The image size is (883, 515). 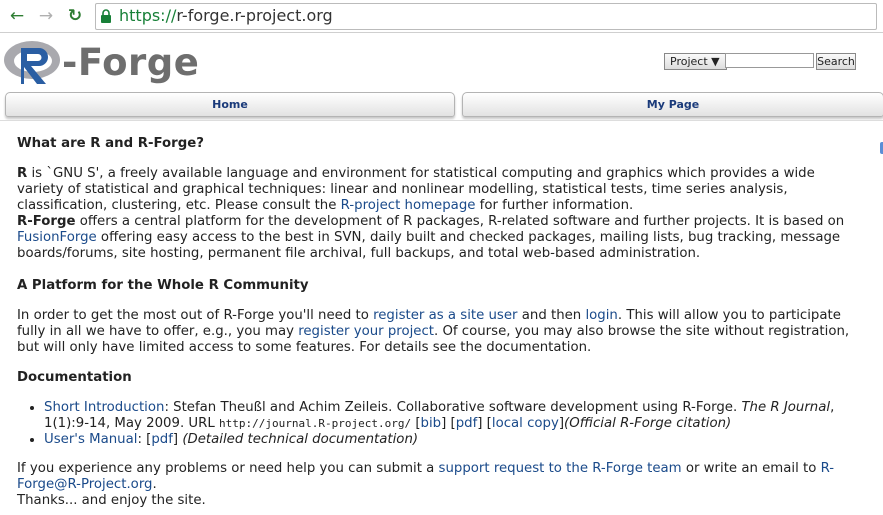 What do you see at coordinates (106, 16) in the screenshot?
I see `lock-icon` at bounding box center [106, 16].